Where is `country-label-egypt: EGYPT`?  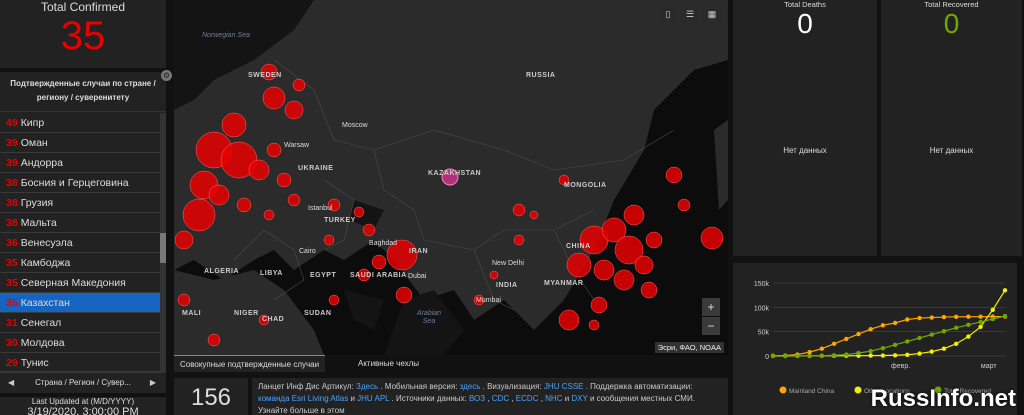
country-label-egypt: EGYPT is located at coordinates (323, 275).